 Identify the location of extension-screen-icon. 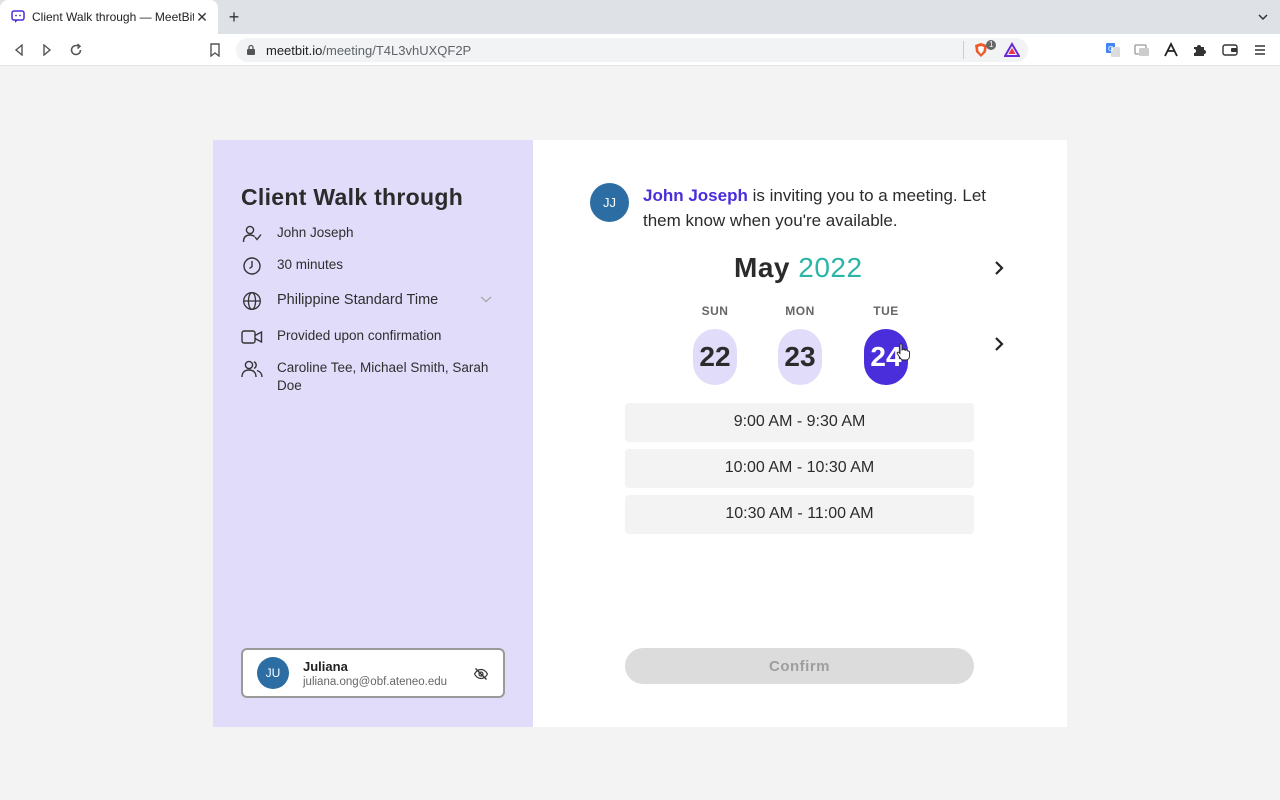
(1142, 50).